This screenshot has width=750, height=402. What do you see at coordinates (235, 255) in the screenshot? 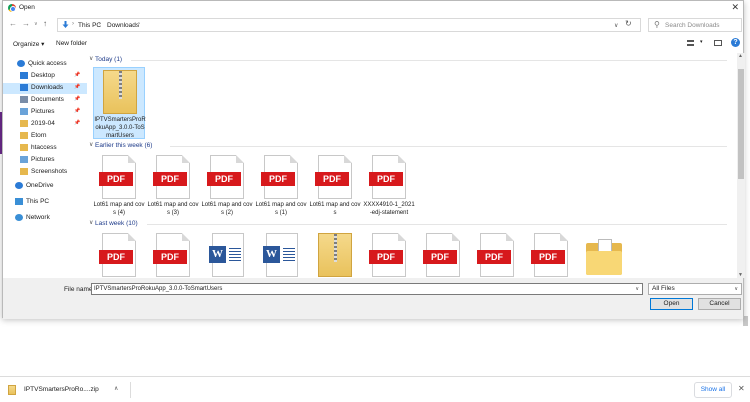
I see `word-text-lines` at bounding box center [235, 255].